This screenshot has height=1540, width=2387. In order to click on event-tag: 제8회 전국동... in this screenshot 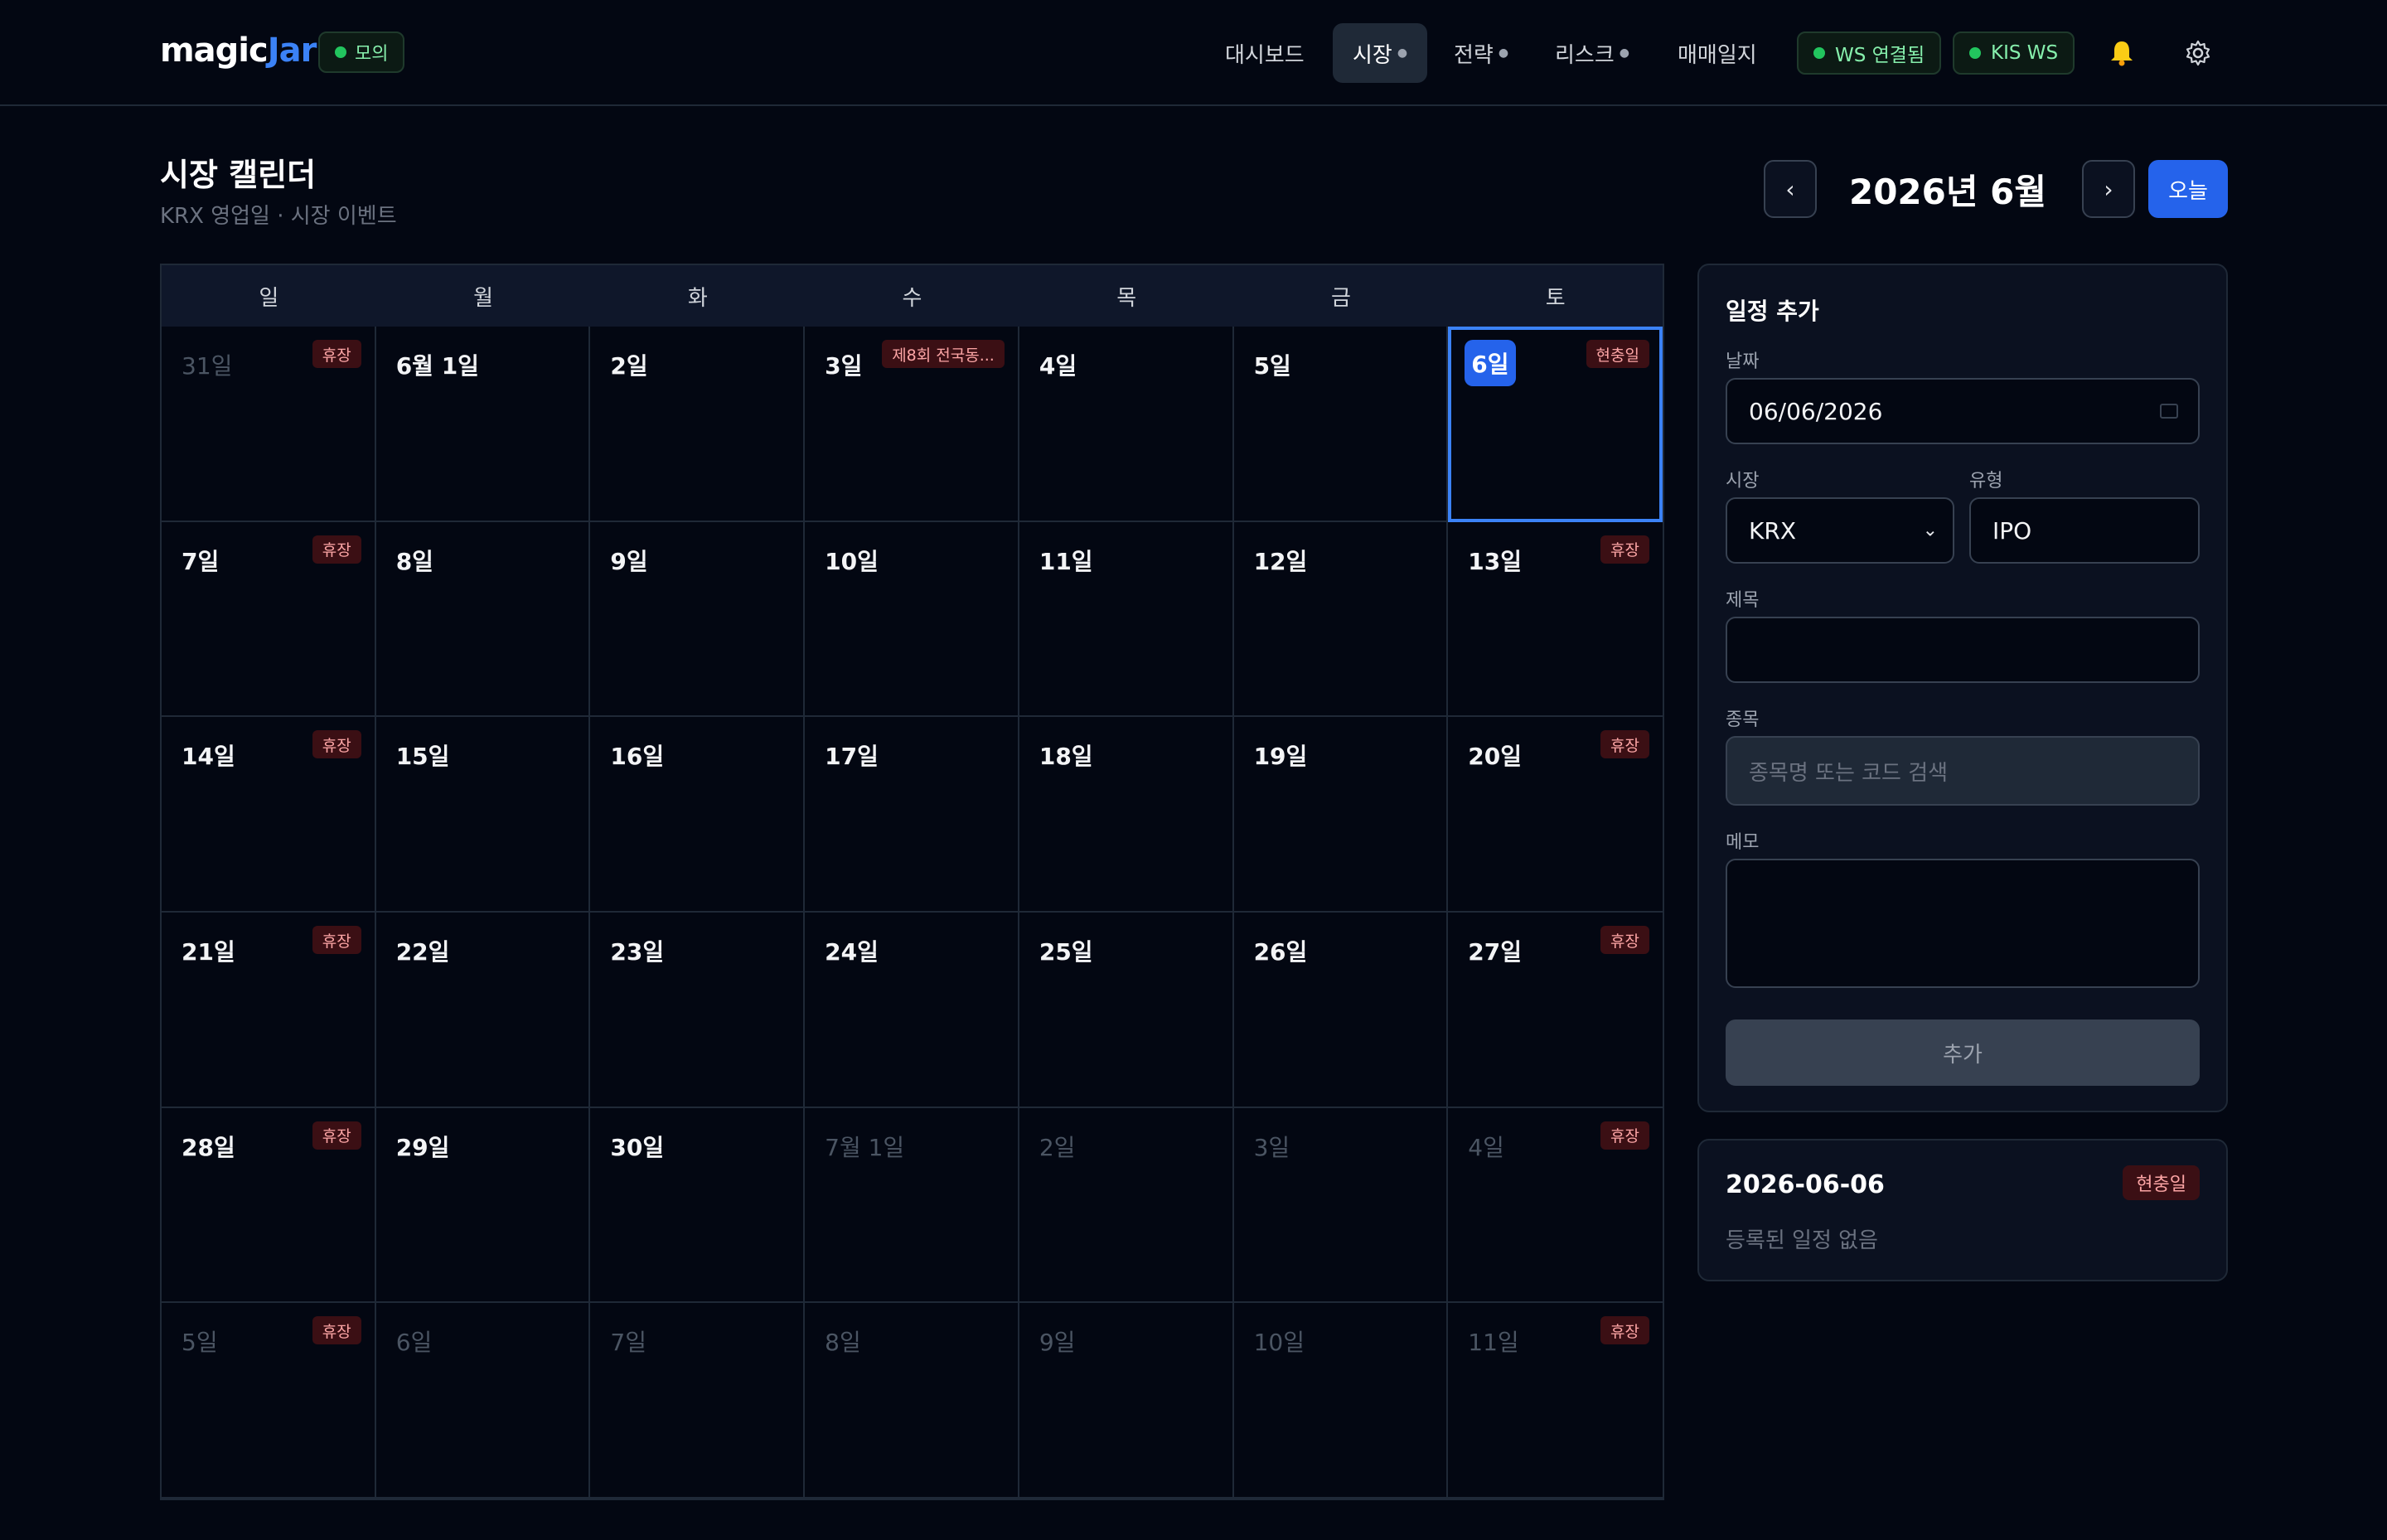, I will do `click(943, 354)`.